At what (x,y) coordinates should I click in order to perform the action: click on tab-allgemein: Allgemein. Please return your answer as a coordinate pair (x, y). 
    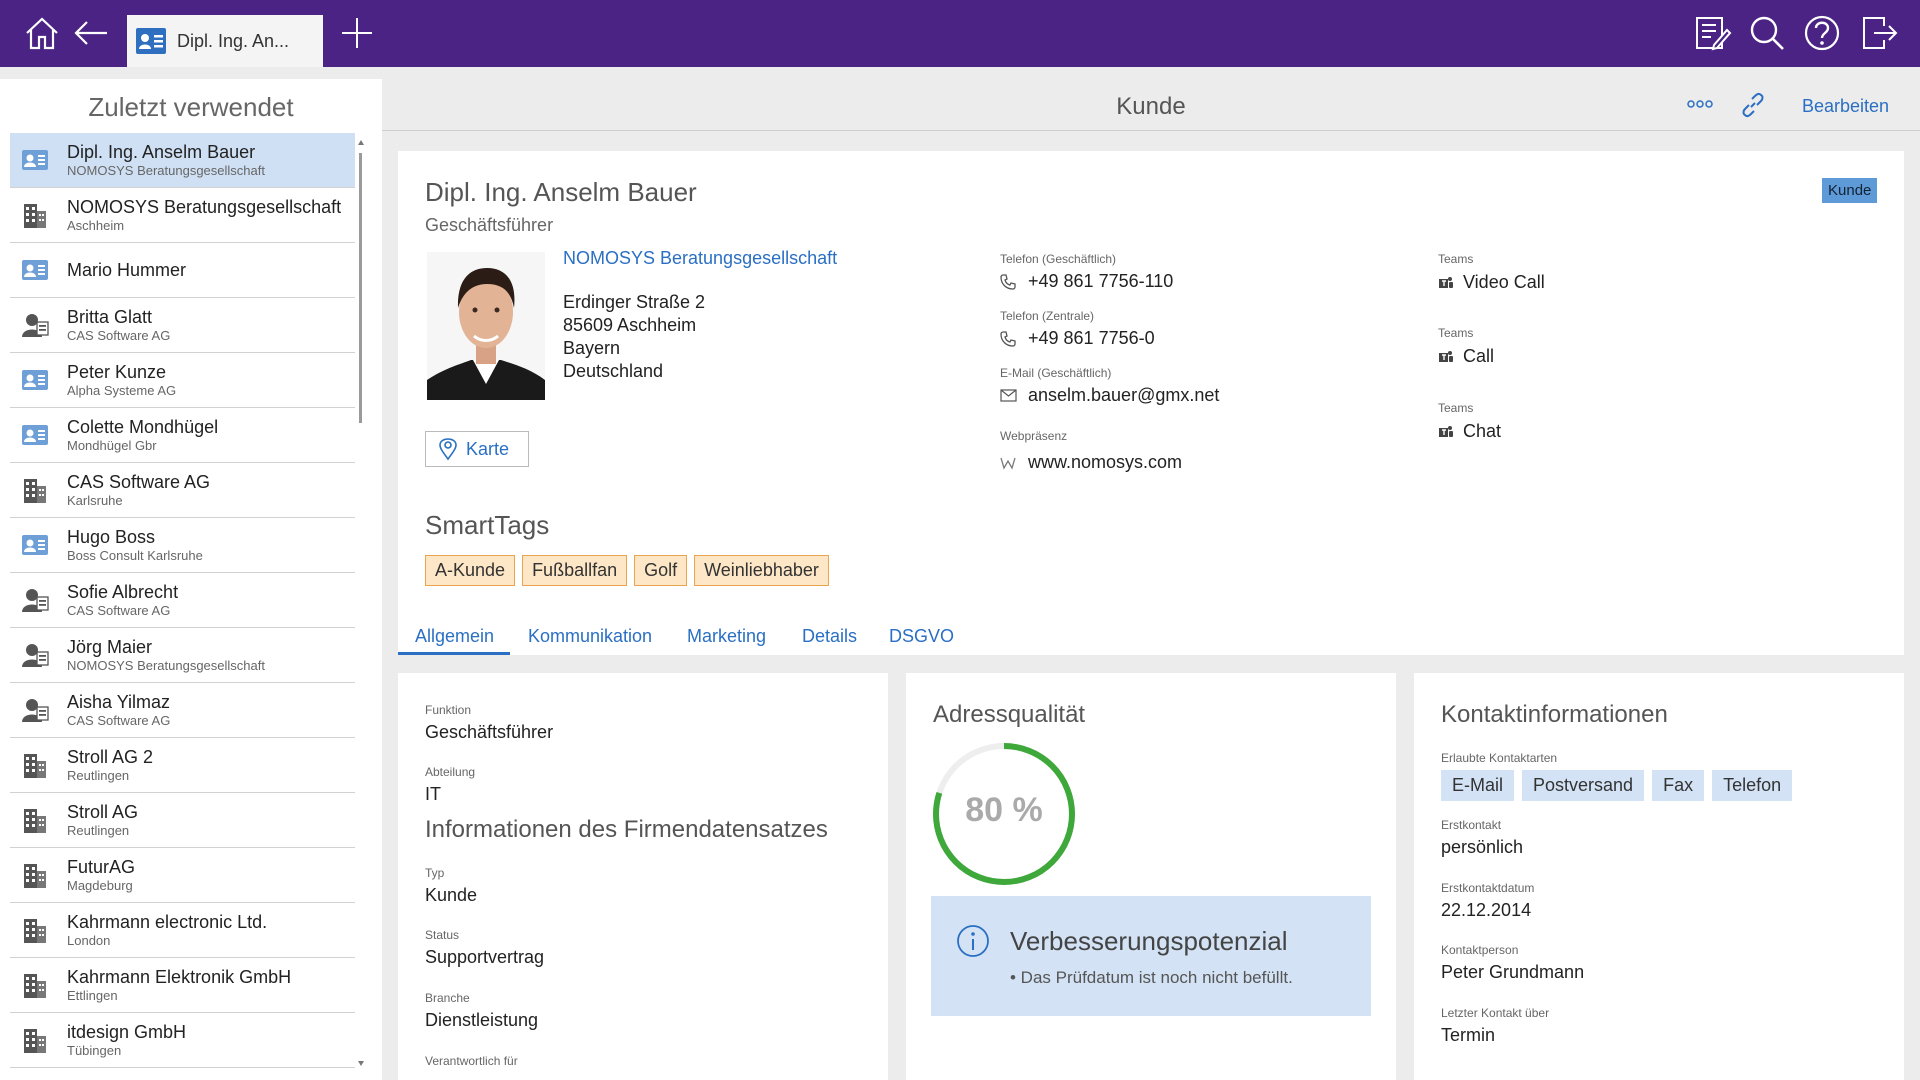
    Looking at the image, I should click on (454, 636).